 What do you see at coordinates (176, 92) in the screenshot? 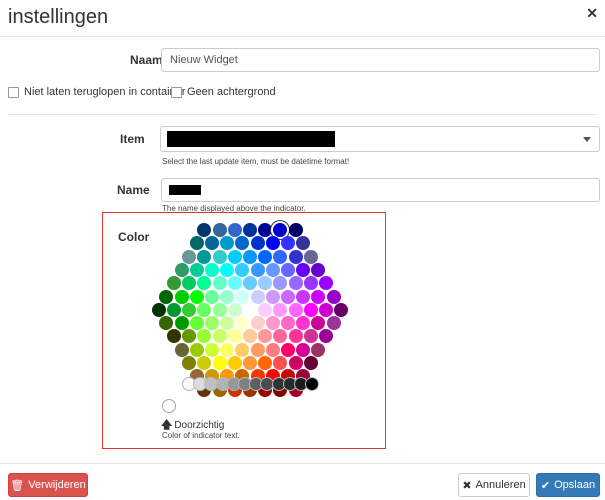
I see `background-checkbox` at bounding box center [176, 92].